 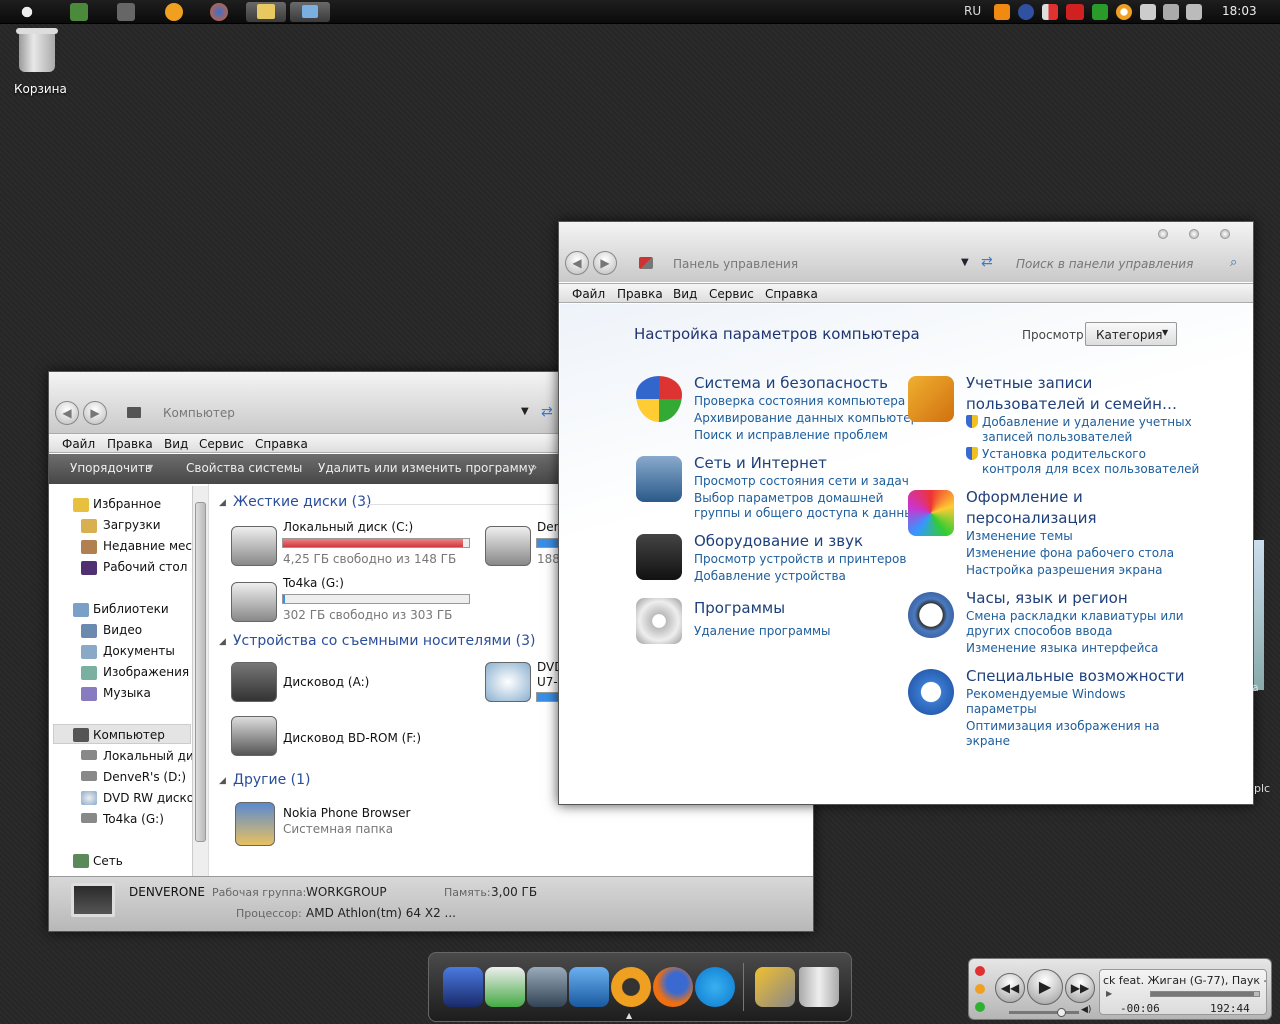 I want to click on next-button: ▶▶, so click(x=1080, y=988).